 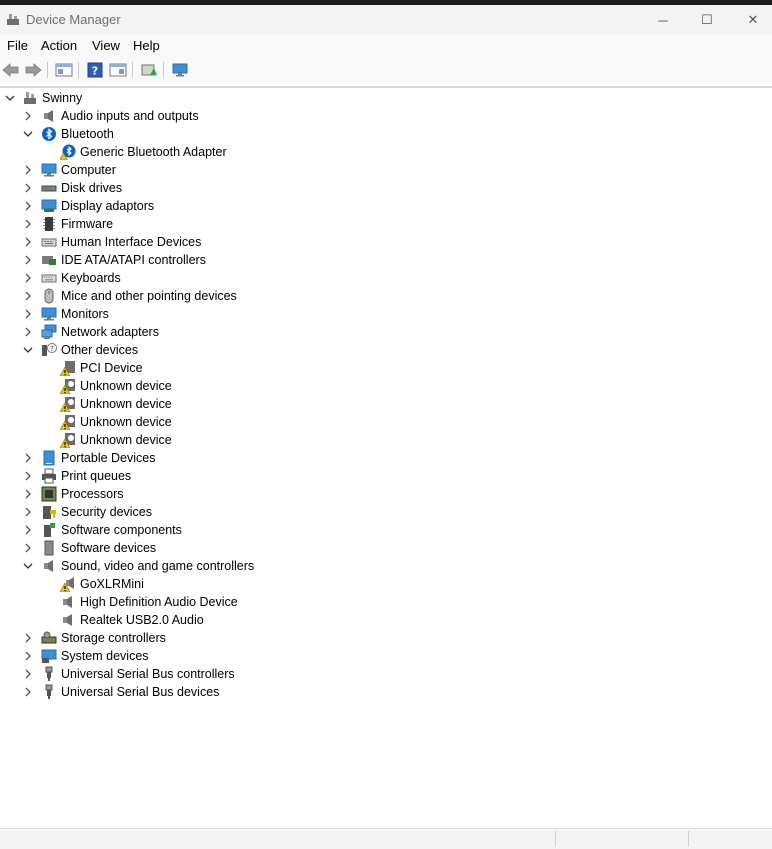 I want to click on show-hide-console-tree-button, so click(x=64, y=70).